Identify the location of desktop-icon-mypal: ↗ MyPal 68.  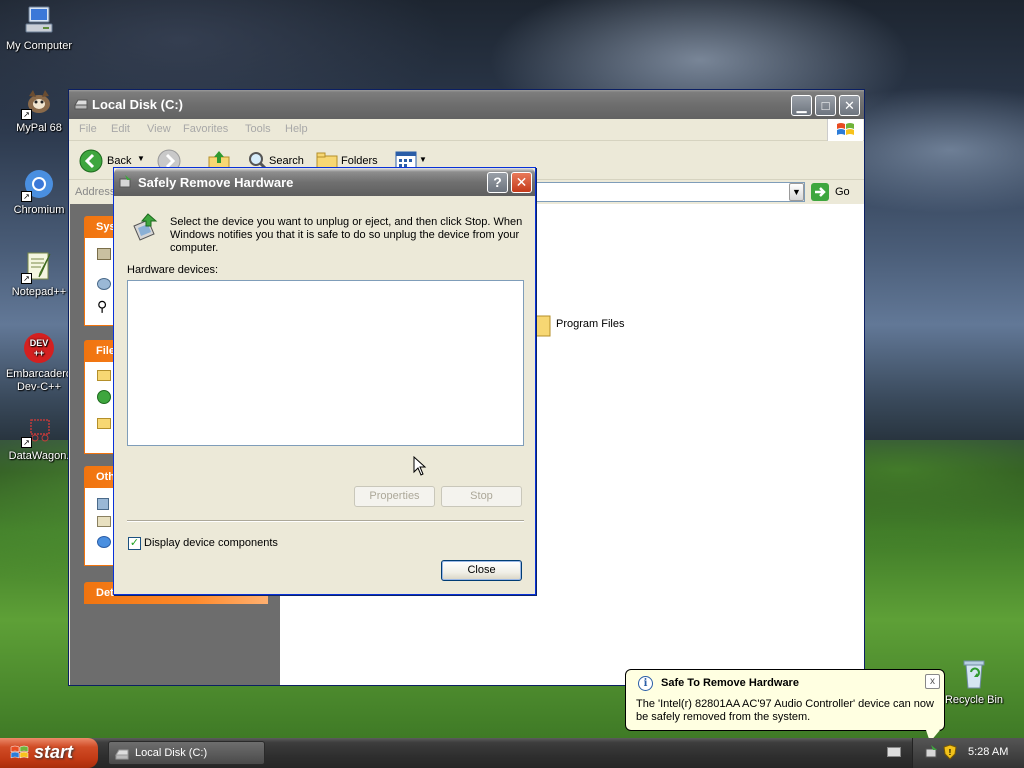
(39, 110).